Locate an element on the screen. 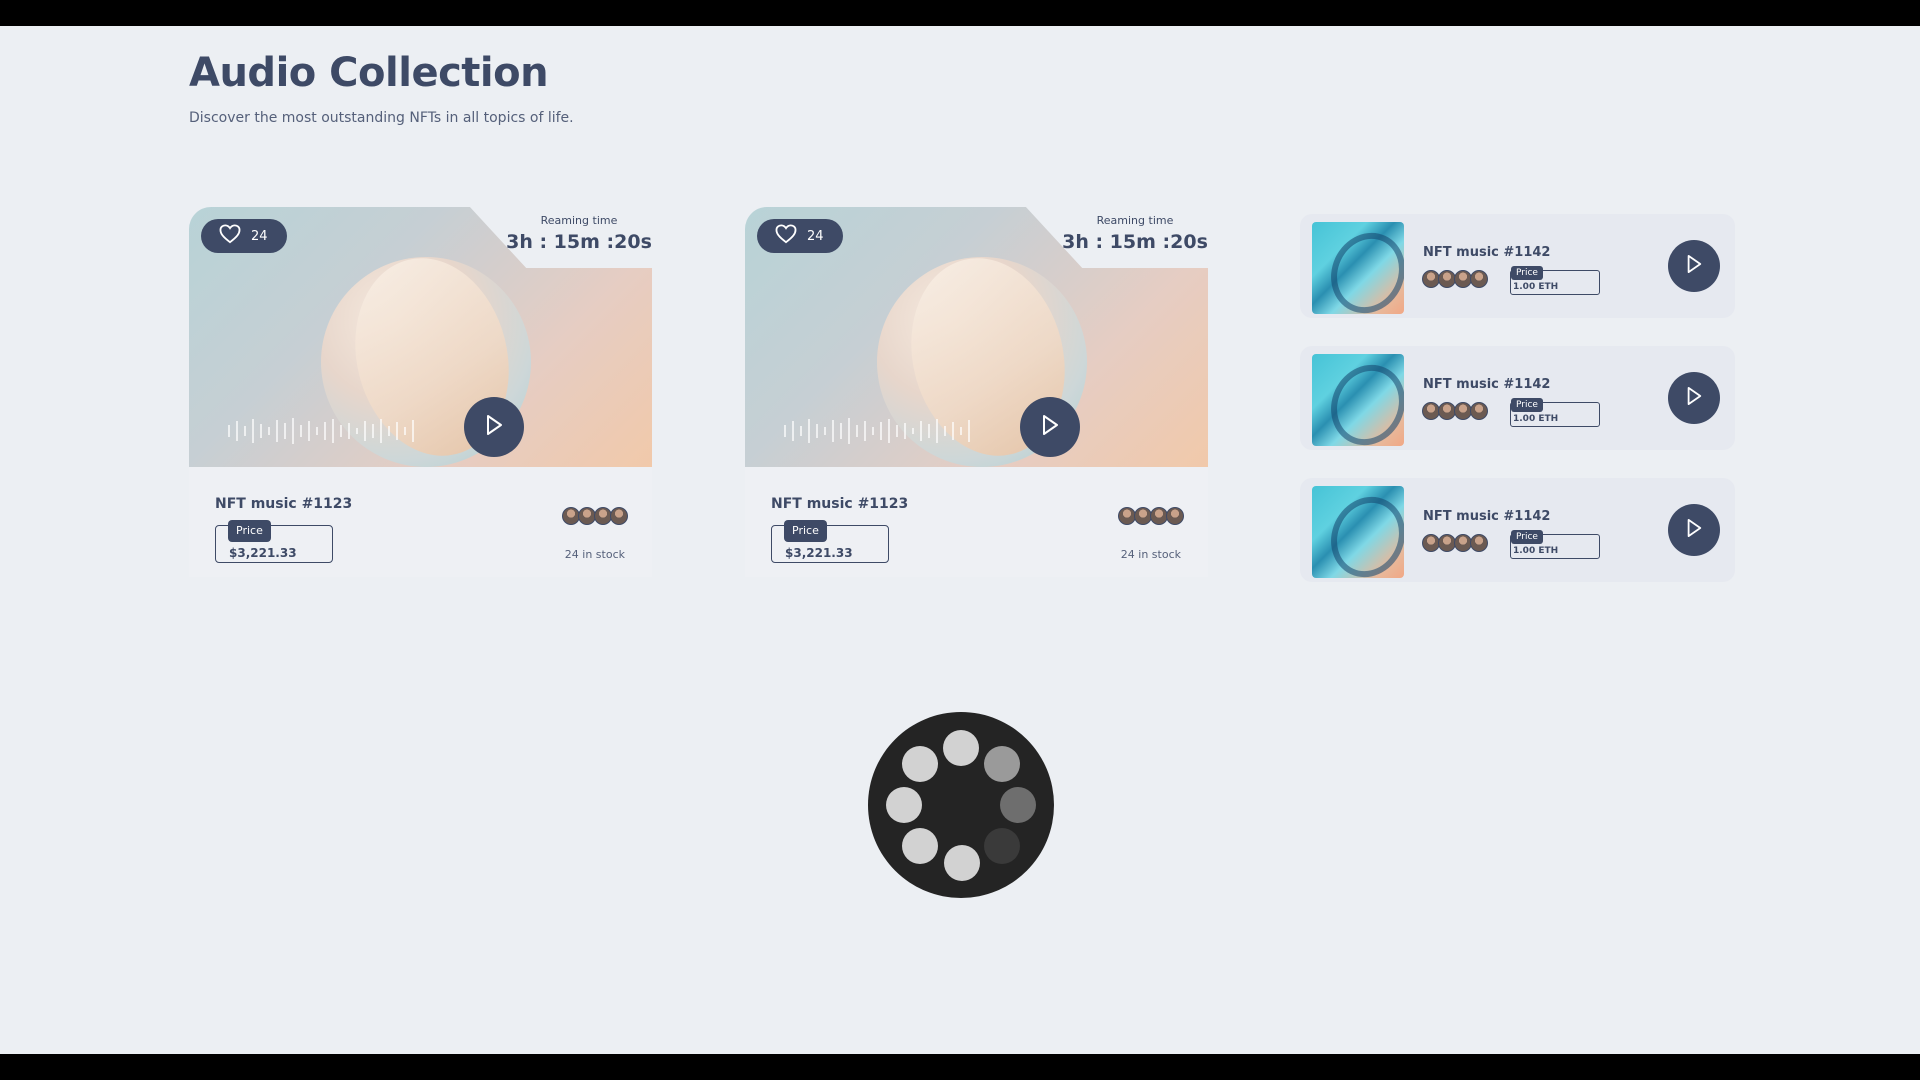 The width and height of the screenshot is (1920, 1080). page-title: Audio Collection is located at coordinates (369, 73).